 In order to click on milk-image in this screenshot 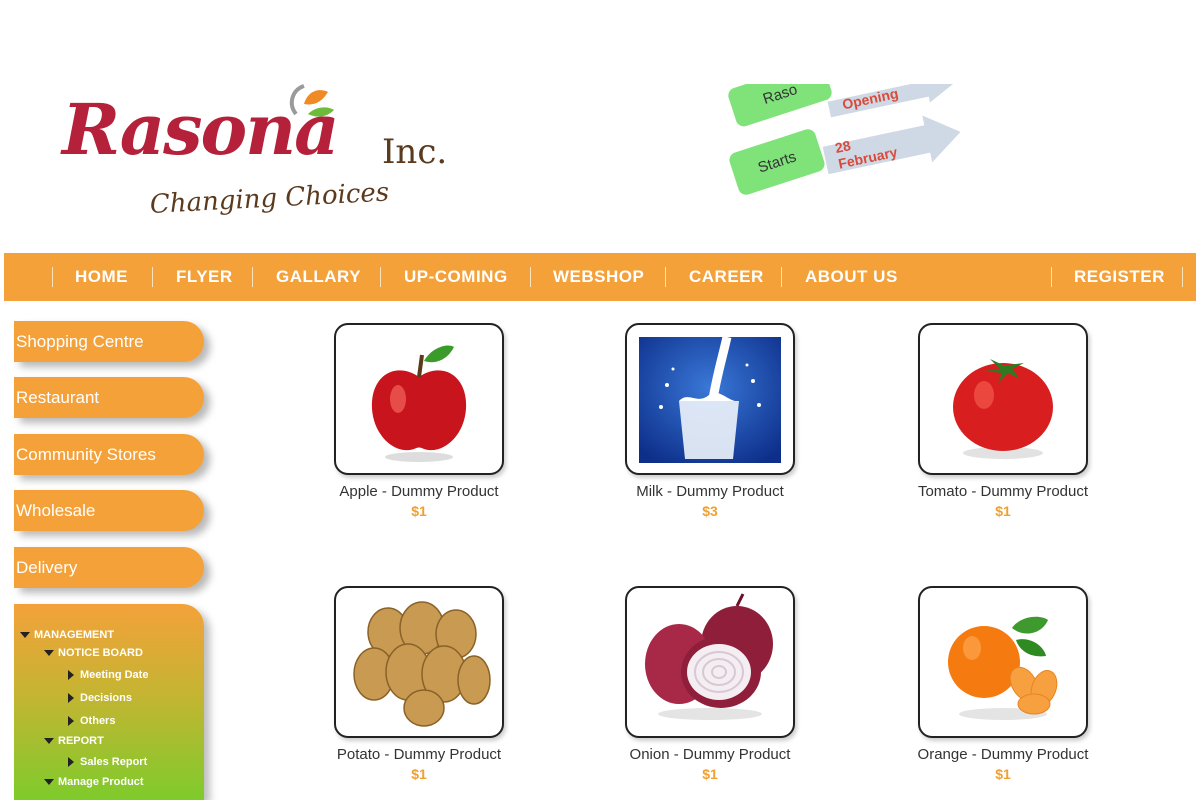, I will do `click(710, 399)`.